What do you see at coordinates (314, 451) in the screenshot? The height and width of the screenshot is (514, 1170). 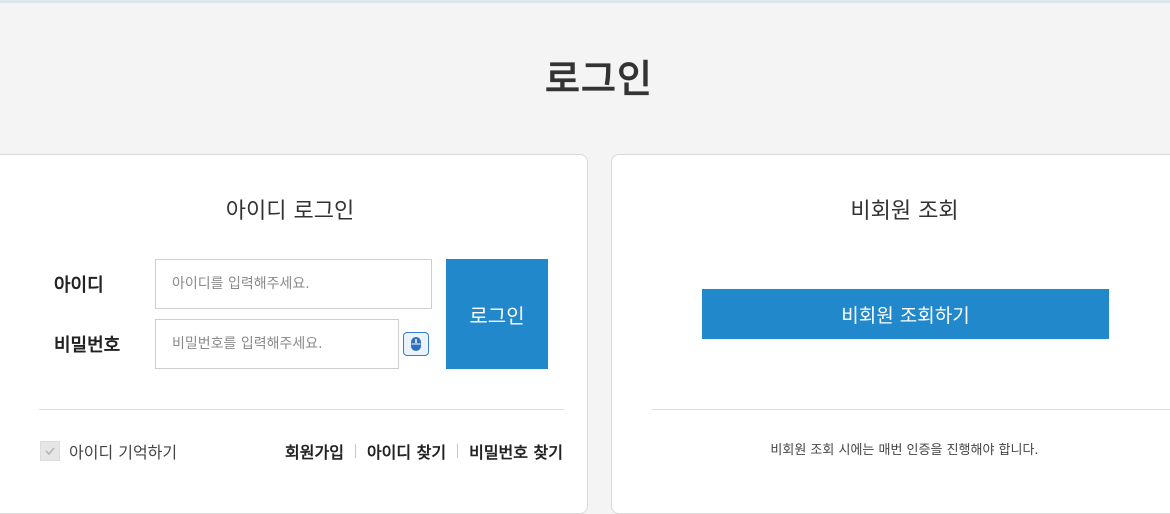 I see `join-link: 회원가입` at bounding box center [314, 451].